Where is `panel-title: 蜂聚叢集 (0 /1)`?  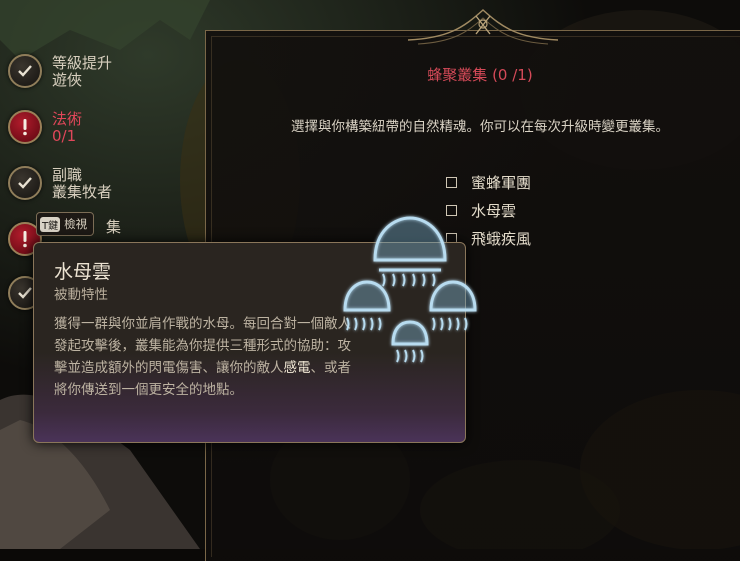 panel-title: 蜂聚叢集 (0 /1) is located at coordinates (480, 75).